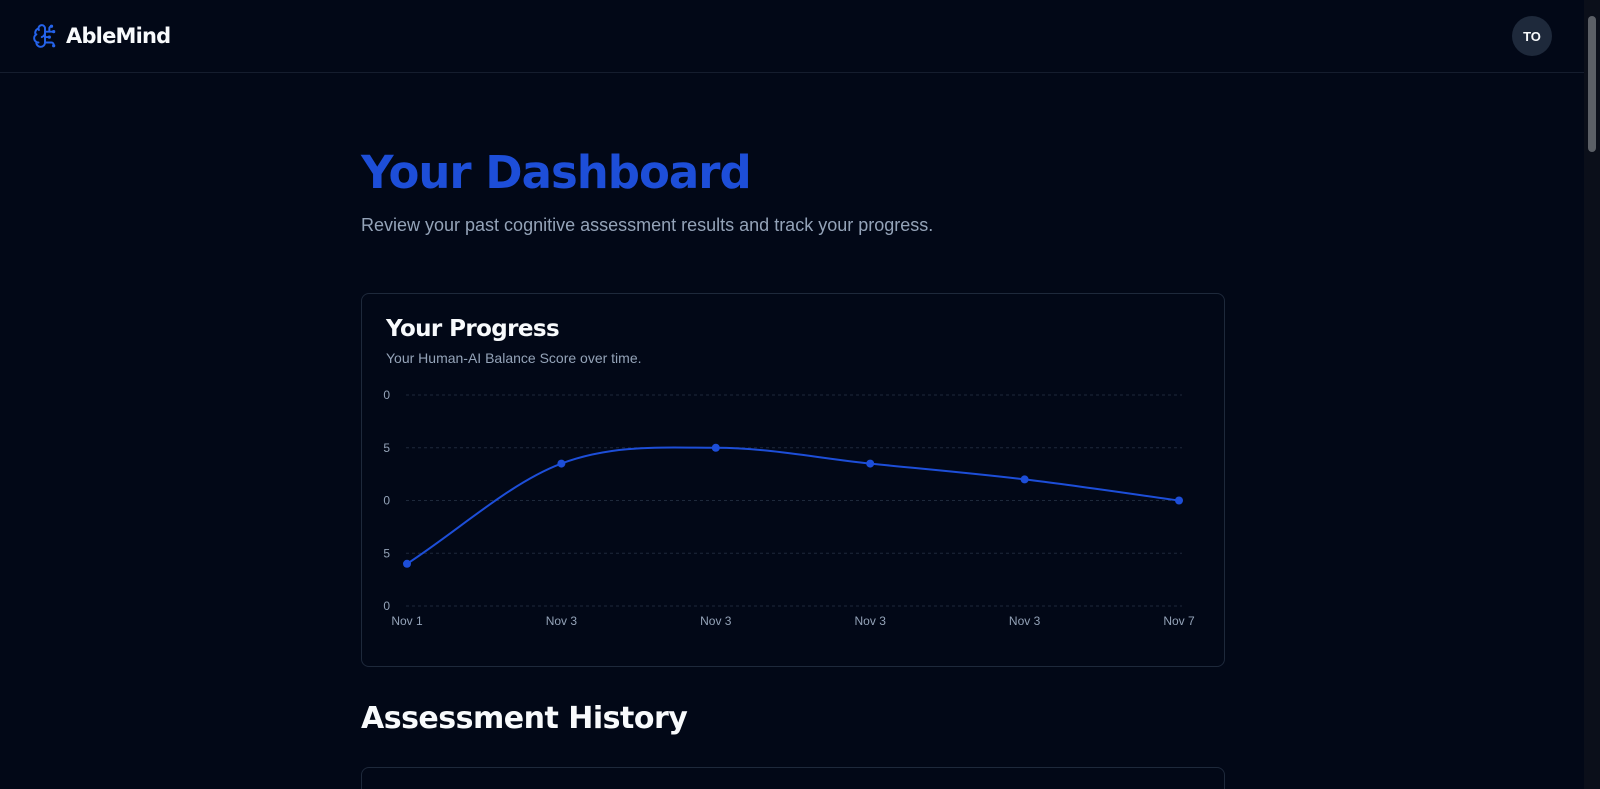 Image resolution: width=1600 pixels, height=789 pixels. Describe the element at coordinates (556, 172) in the screenshot. I see `page-title: Your Dashboard` at that location.